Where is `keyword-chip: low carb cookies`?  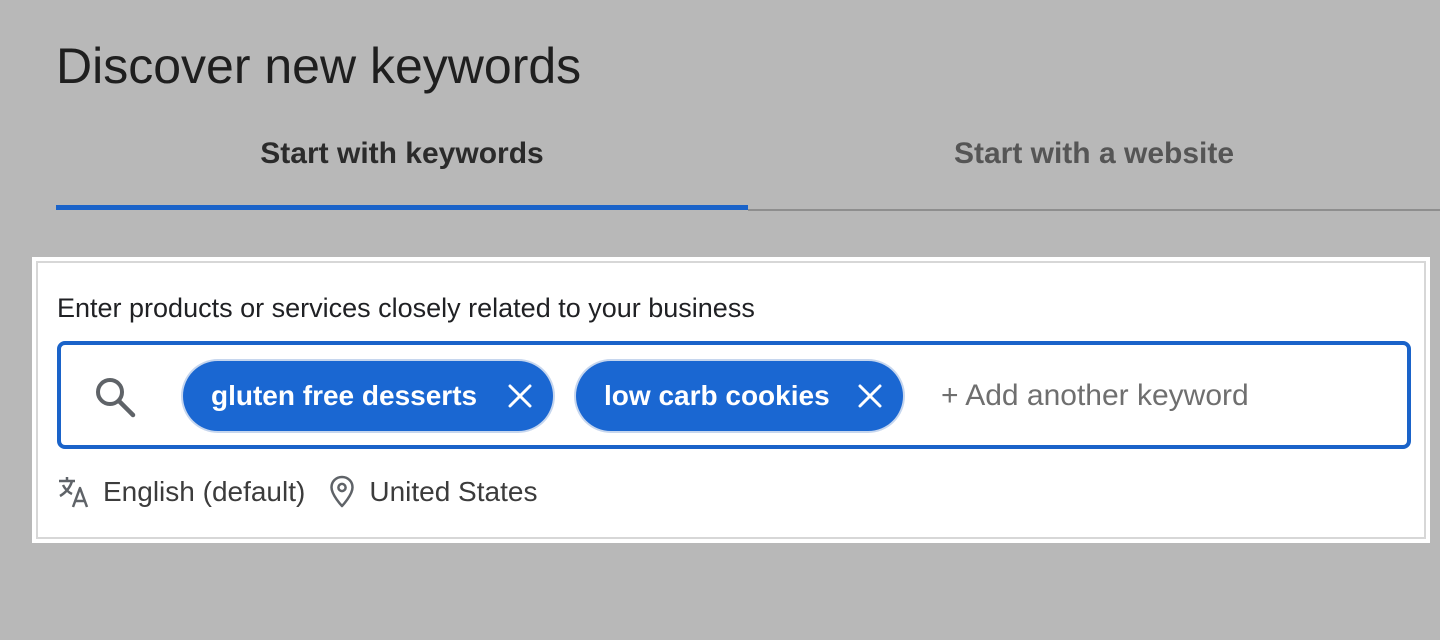
keyword-chip: low carb cookies is located at coordinates (739, 396).